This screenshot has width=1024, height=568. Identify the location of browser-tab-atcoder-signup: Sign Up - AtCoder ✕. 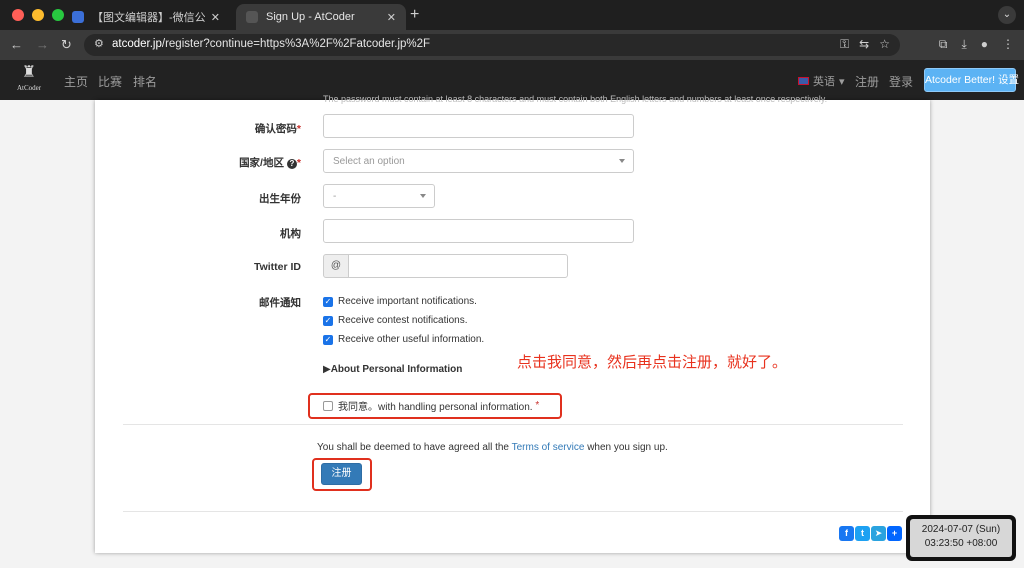
(321, 17).